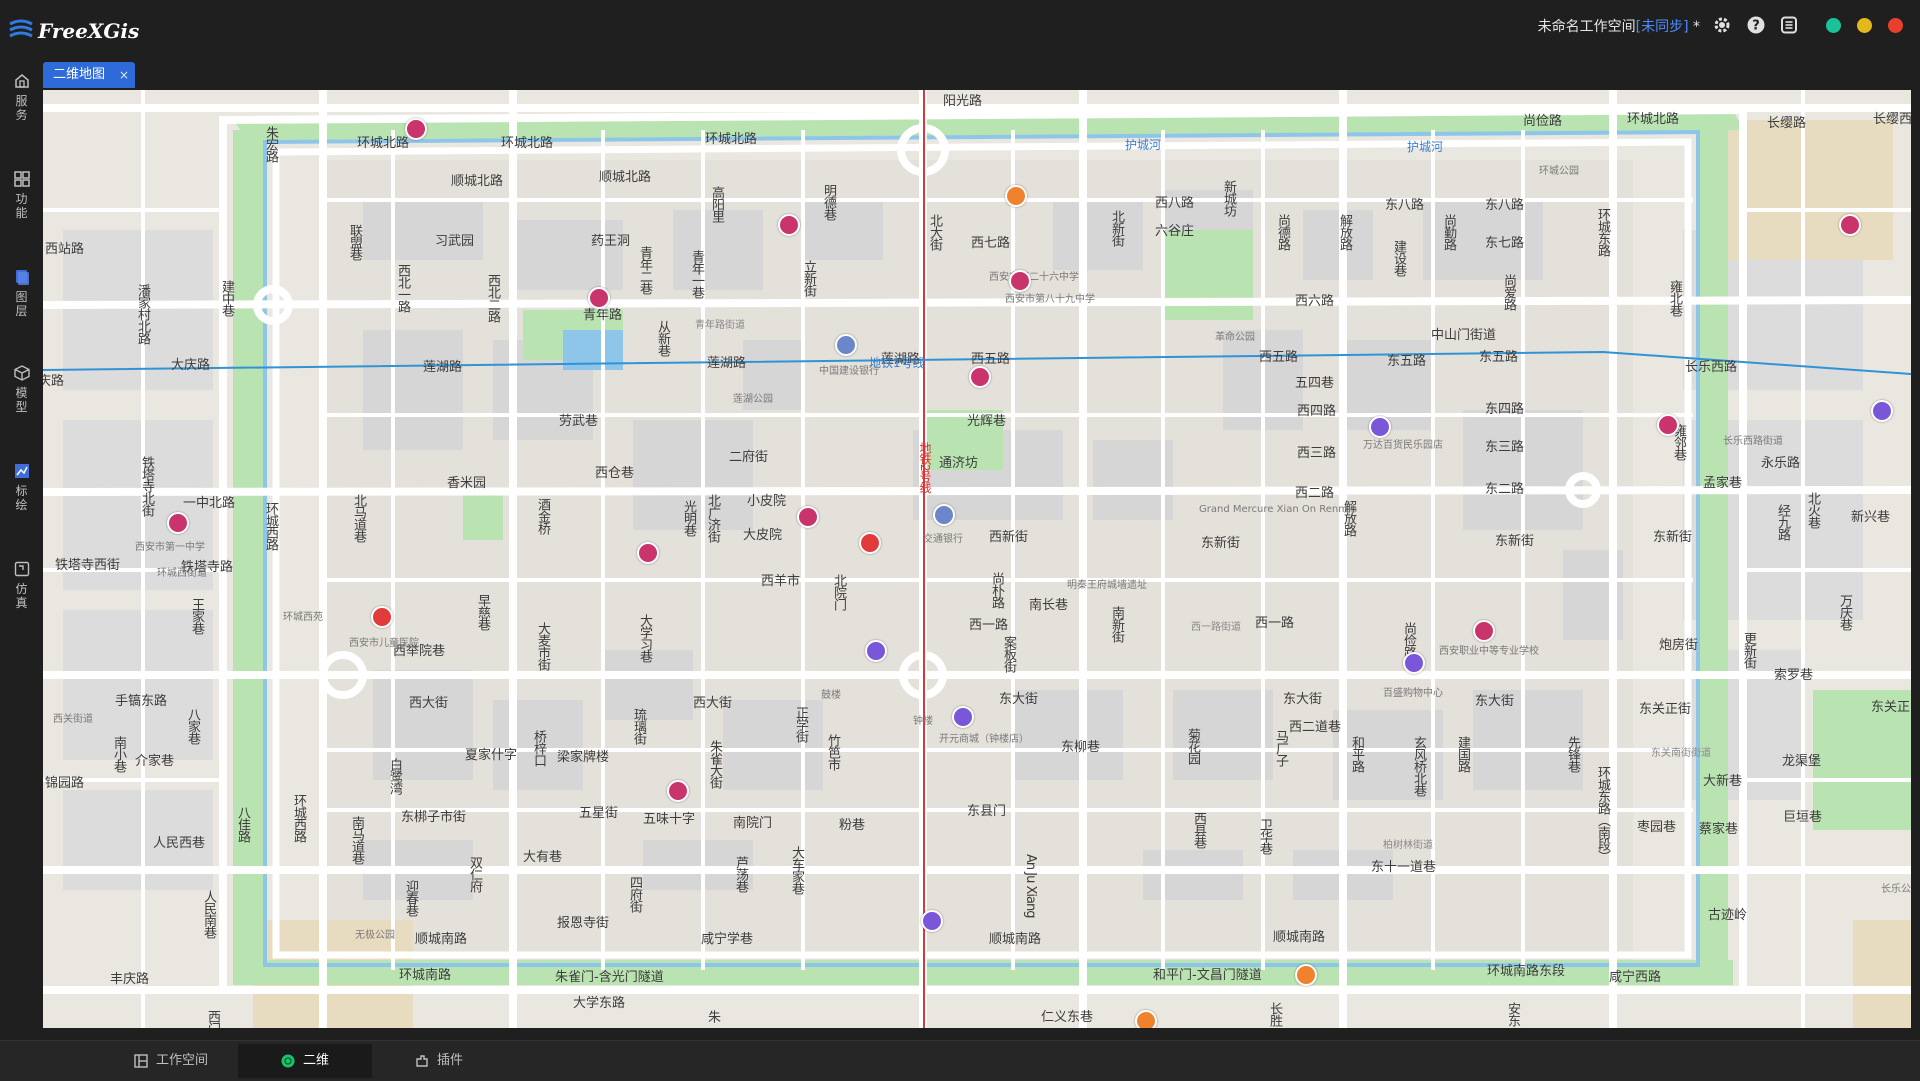  I want to click on help-icon: ?, so click(1756, 25).